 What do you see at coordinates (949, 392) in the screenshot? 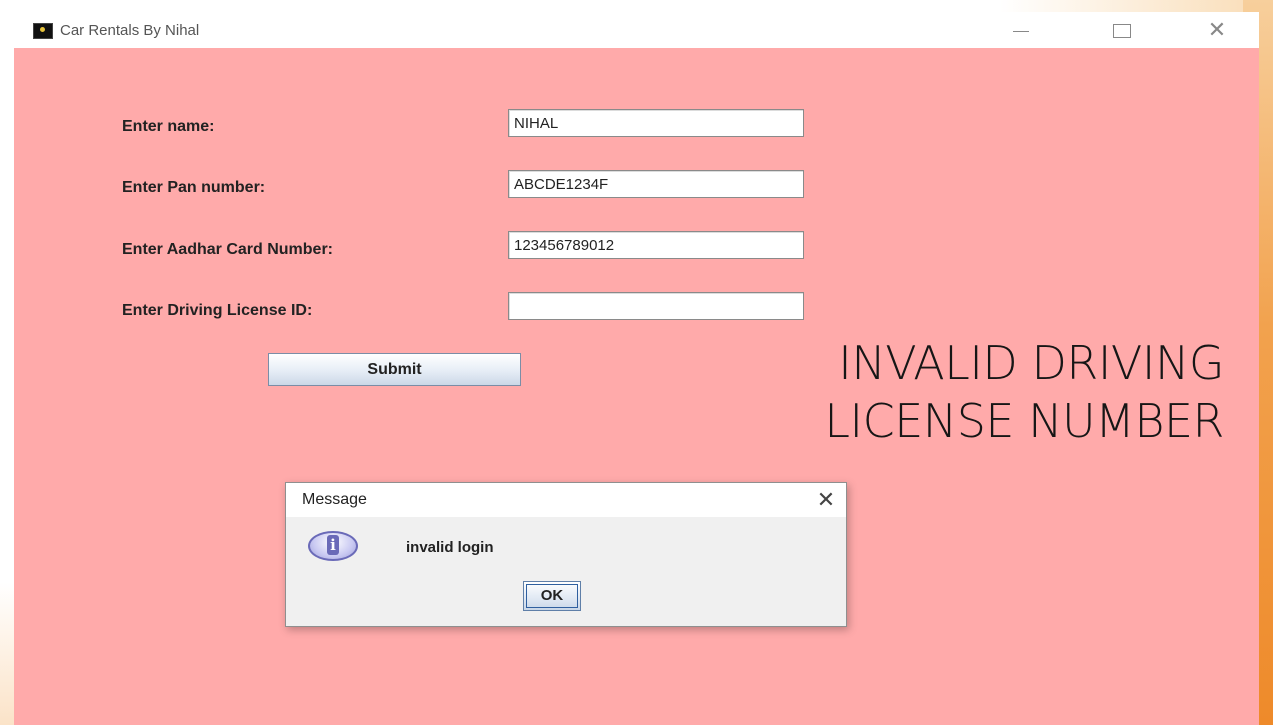
I see `invalid-license-annotation: INVALID DRIVING LICENSE NUMBER` at bounding box center [949, 392].